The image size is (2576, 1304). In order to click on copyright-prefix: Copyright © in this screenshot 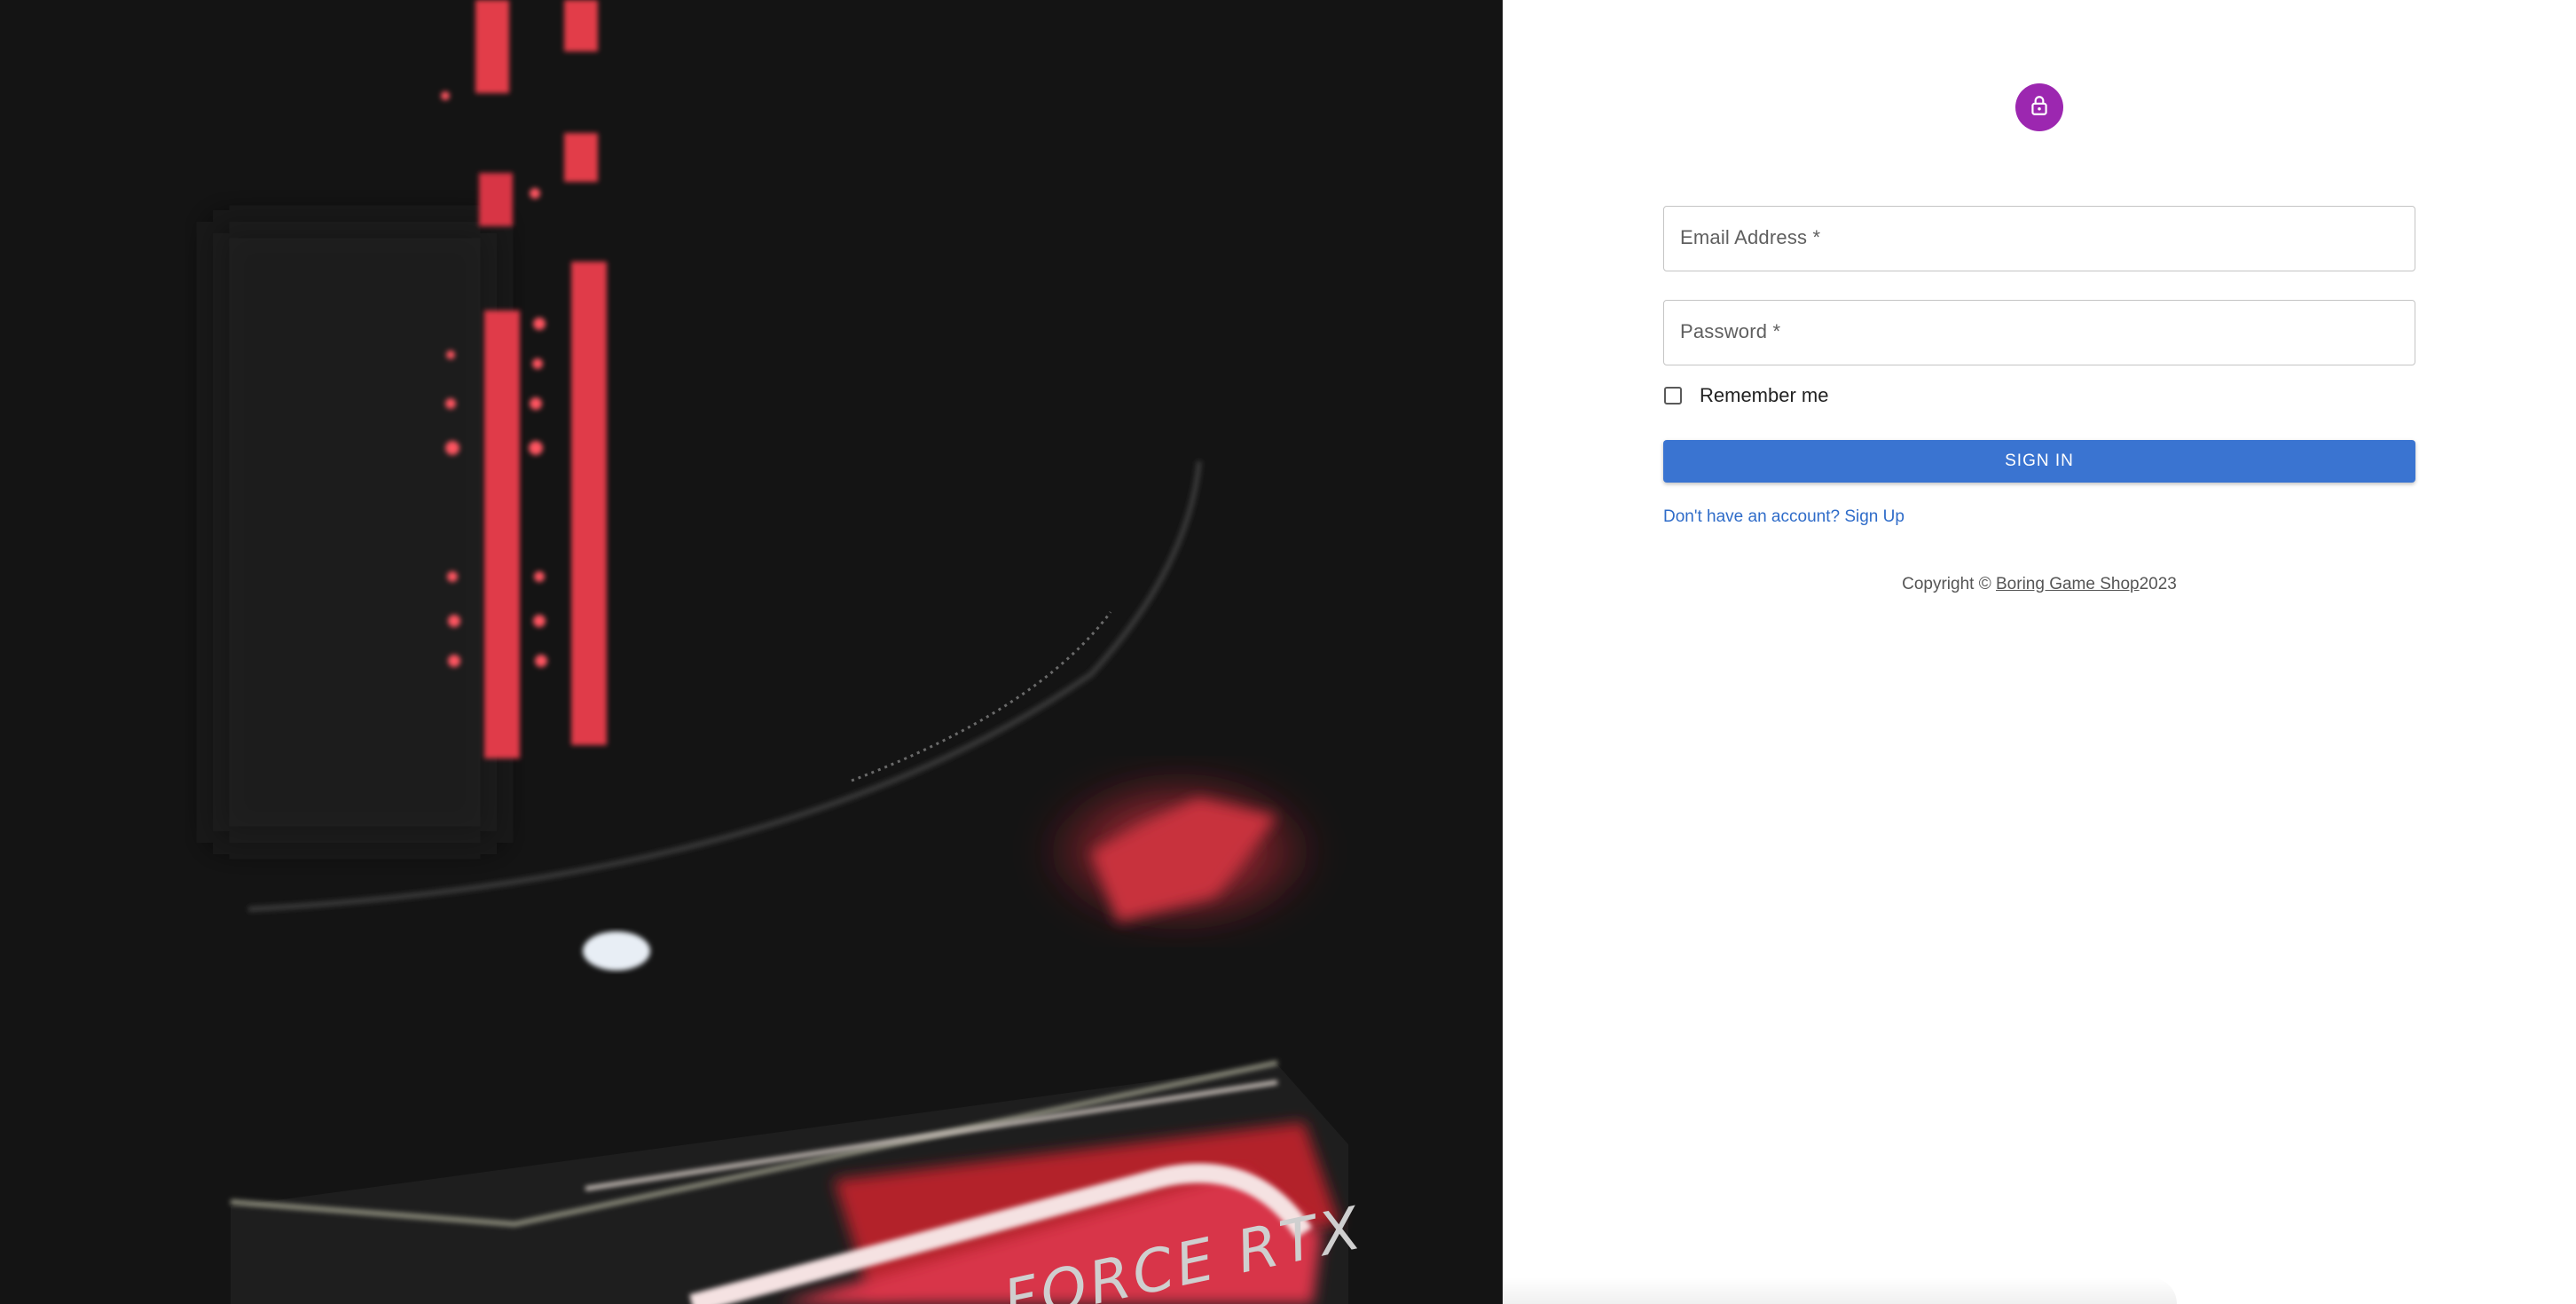, I will do `click(1949, 584)`.